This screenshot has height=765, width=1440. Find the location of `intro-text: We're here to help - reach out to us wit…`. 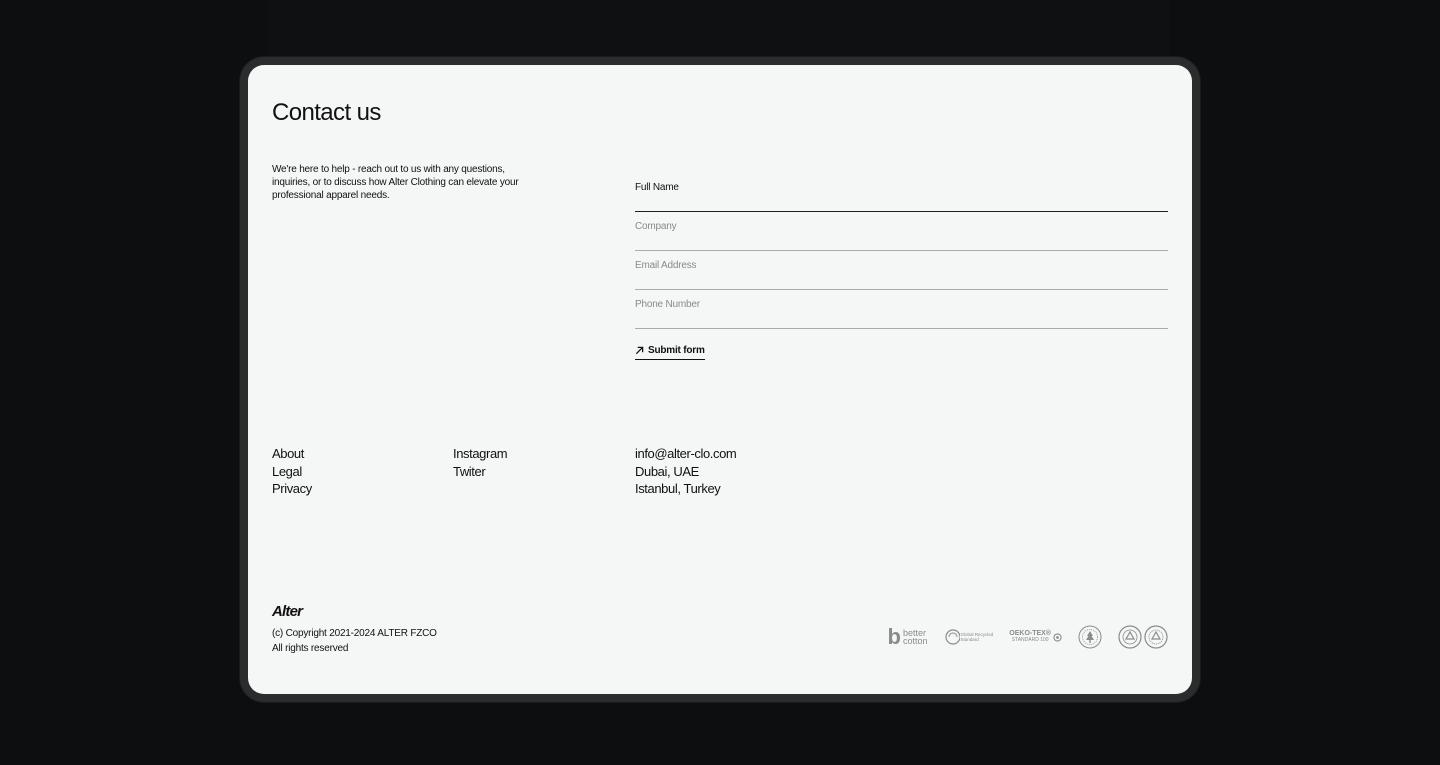

intro-text: We're here to help - reach out to us wit… is located at coordinates (395, 182).